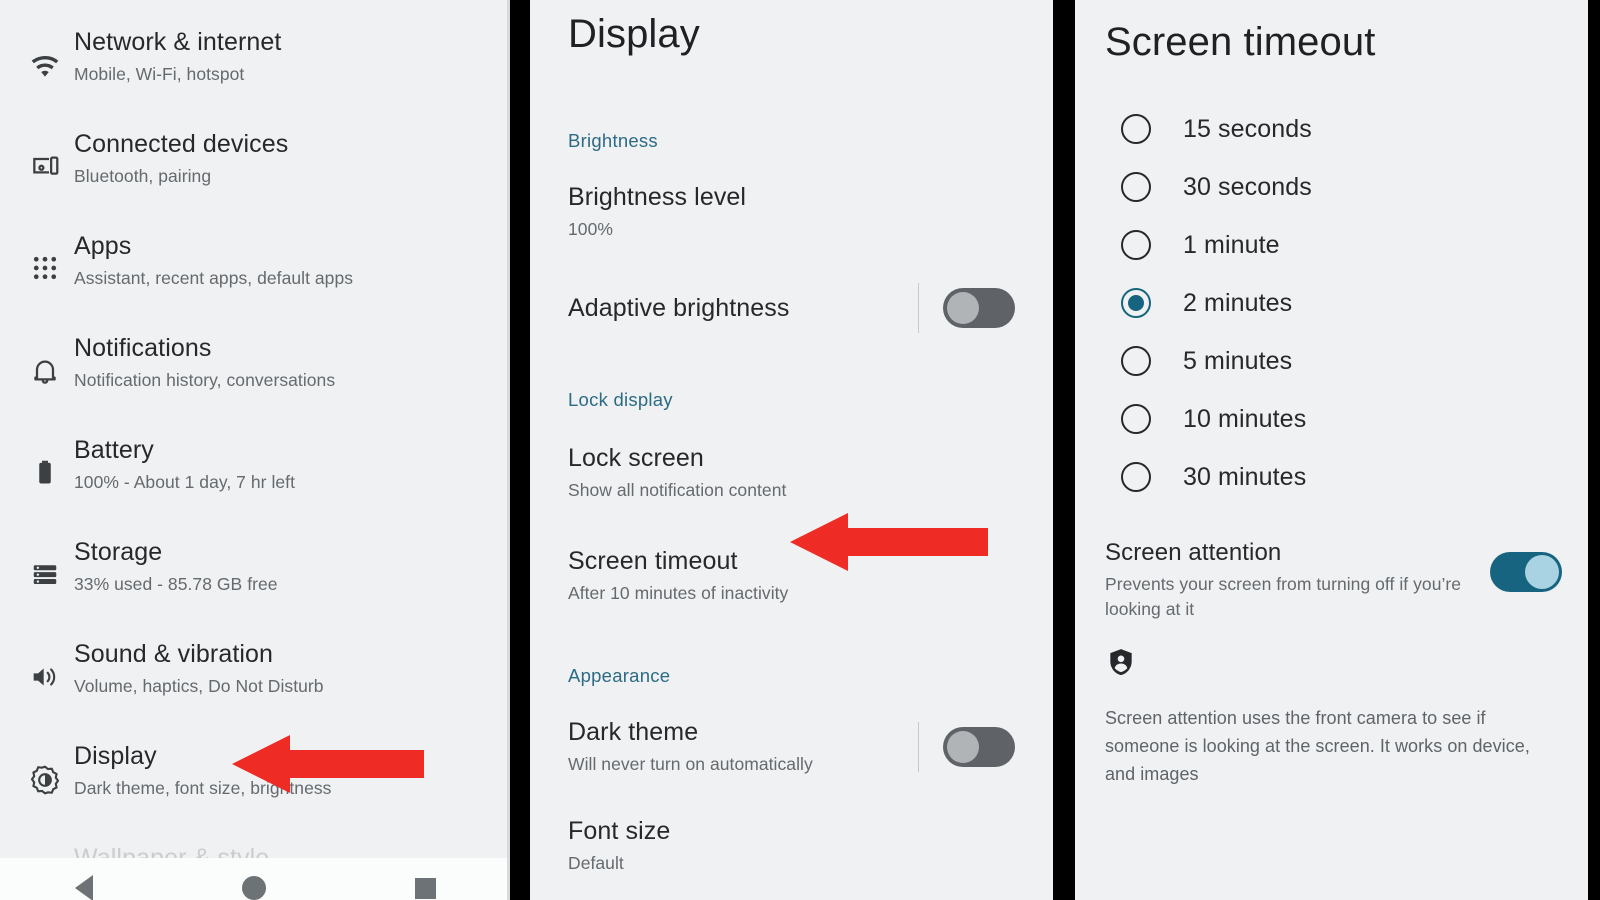  I want to click on sidebar-item-subtitle: Bluetooth, pairing, so click(143, 176).